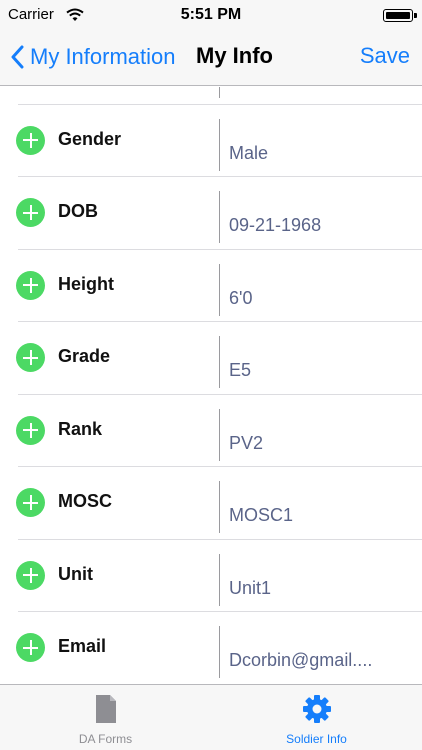  Describe the element at coordinates (82, 646) in the screenshot. I see `field-label: Email` at that location.